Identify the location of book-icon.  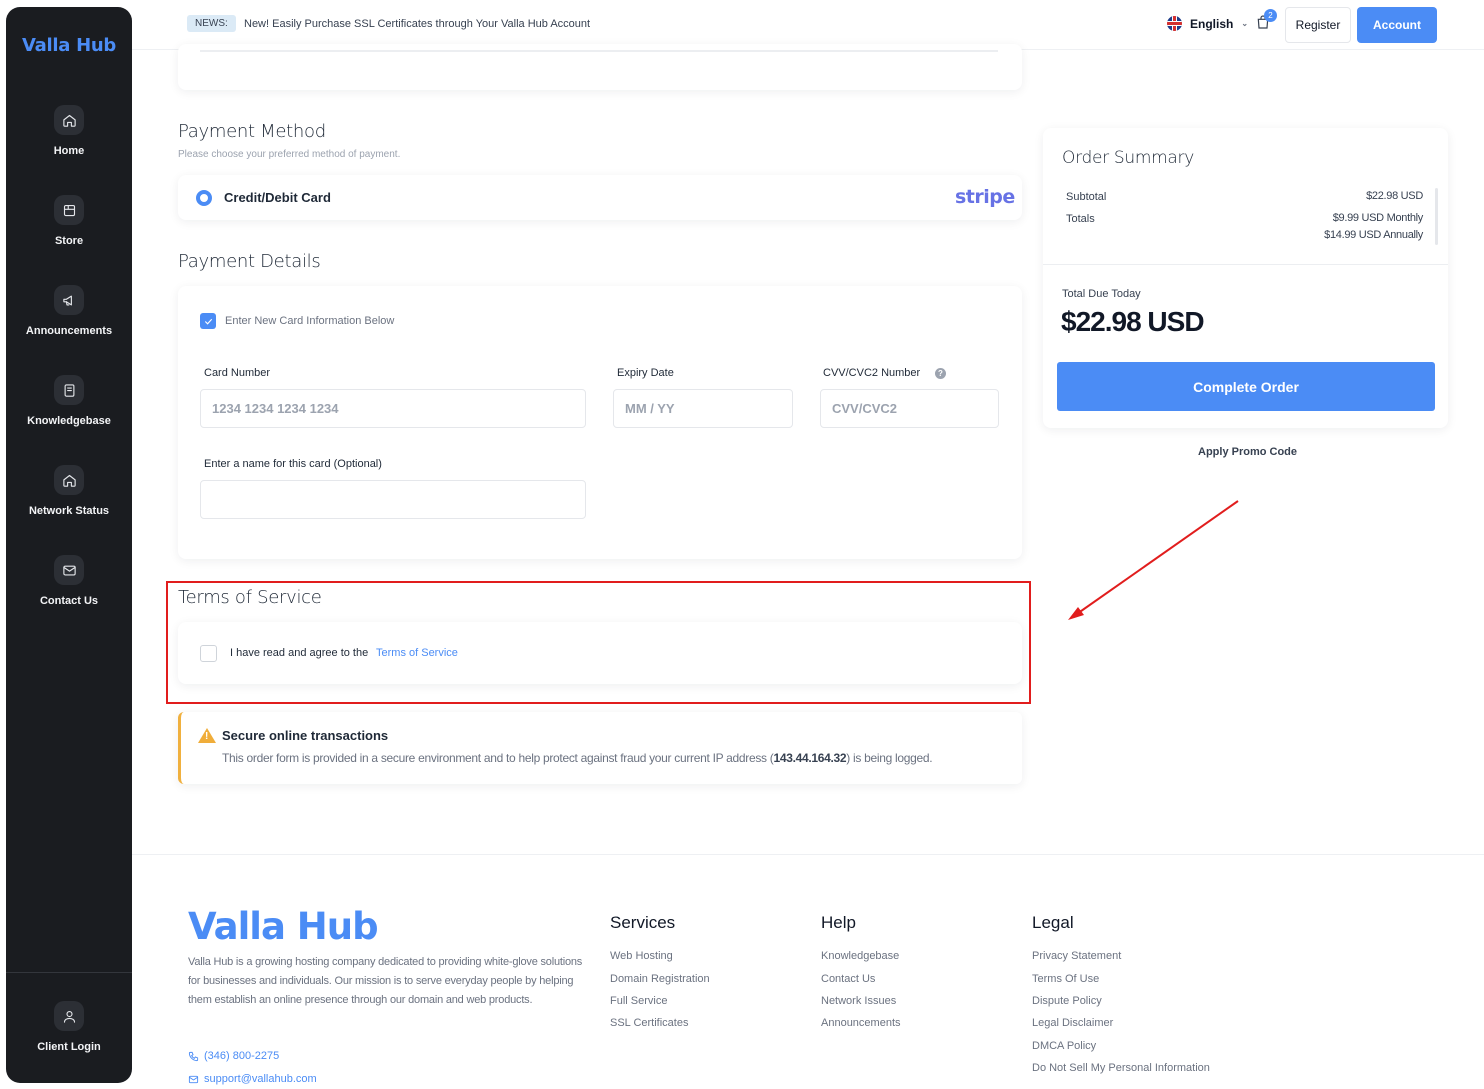
(69, 390).